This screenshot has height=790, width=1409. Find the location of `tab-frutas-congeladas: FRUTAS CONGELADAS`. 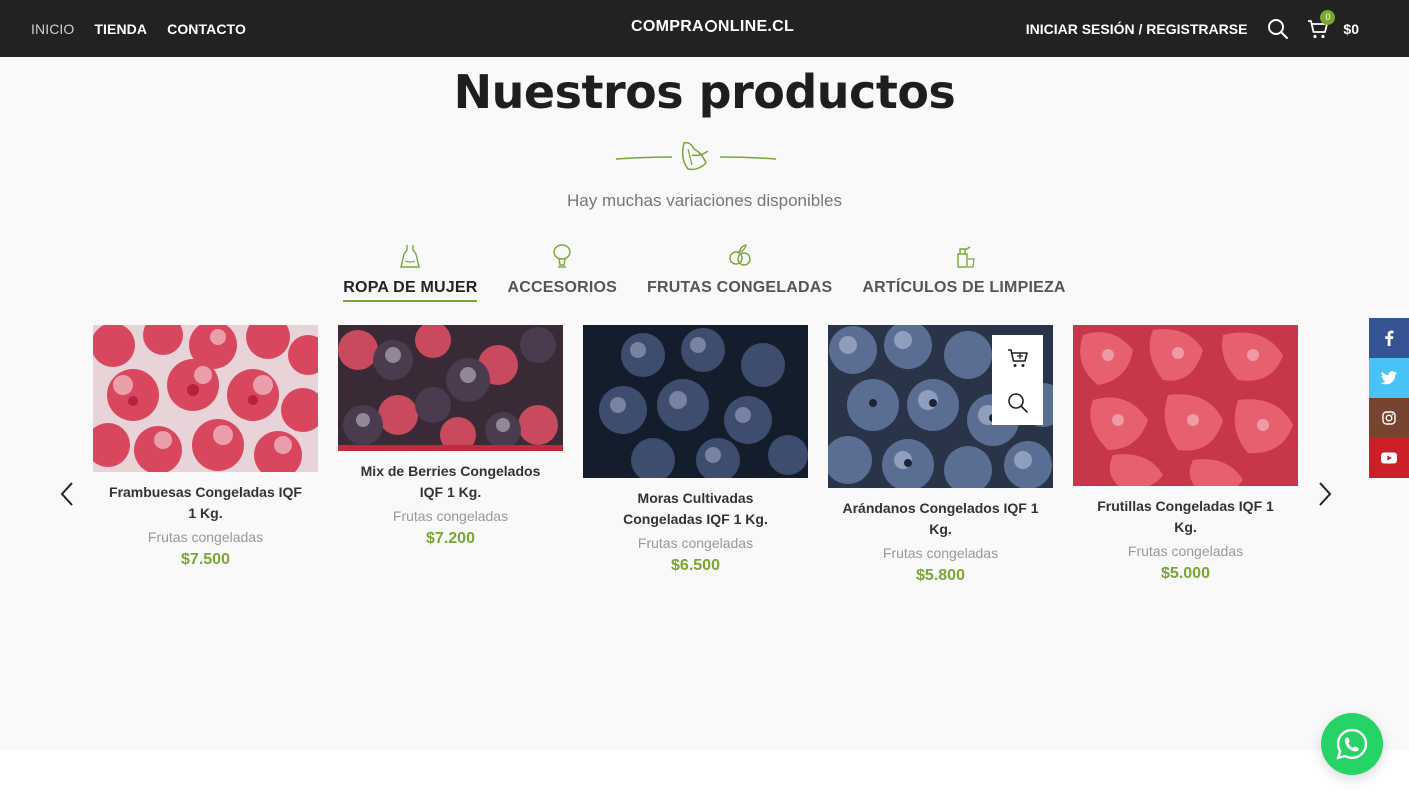

tab-frutas-congeladas: FRUTAS CONGELADAS is located at coordinates (739, 272).